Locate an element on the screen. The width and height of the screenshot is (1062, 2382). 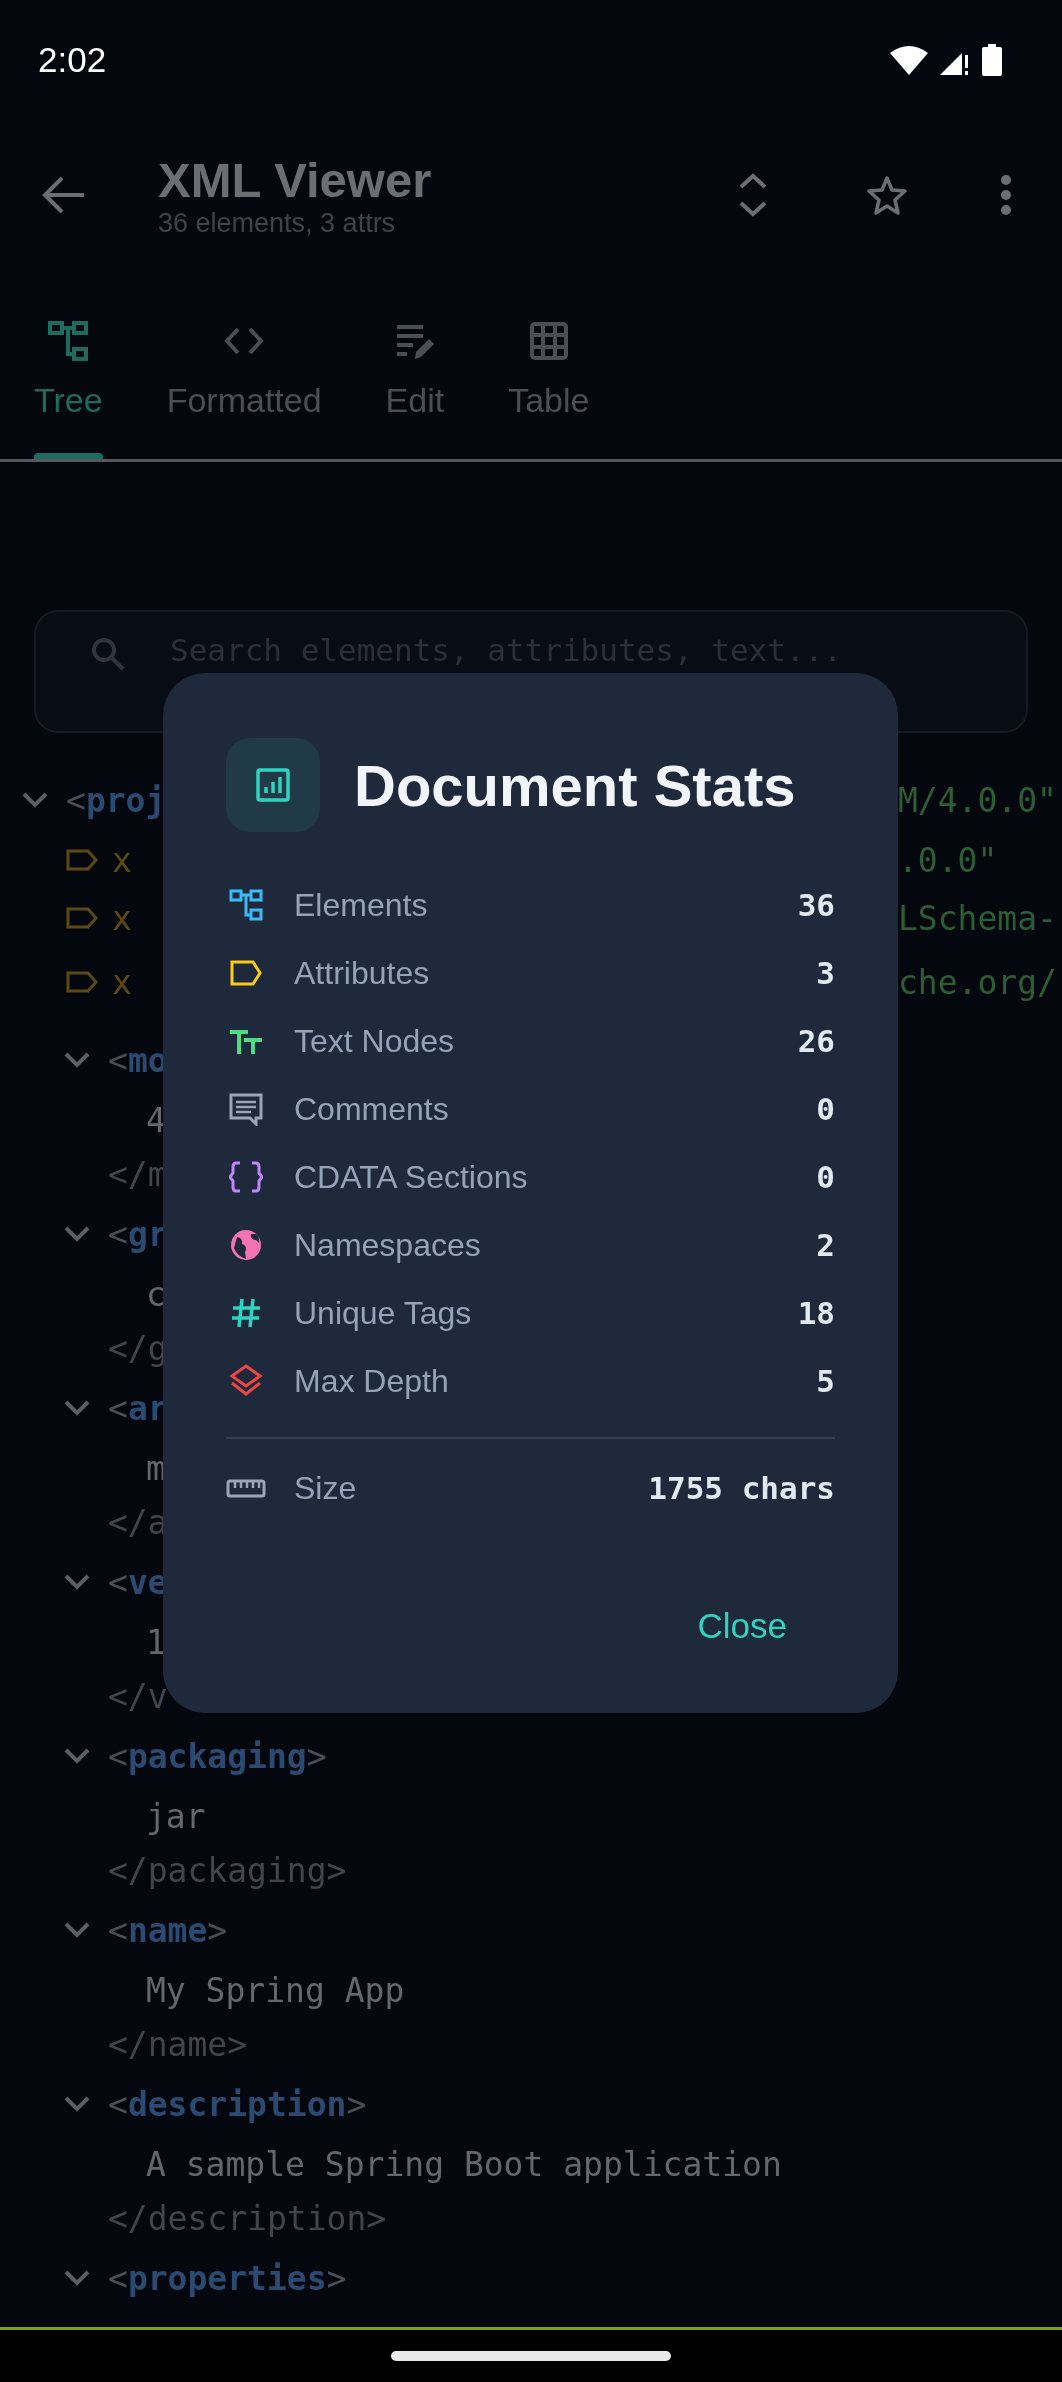
element-tag: <name> is located at coordinates (168, 1930).